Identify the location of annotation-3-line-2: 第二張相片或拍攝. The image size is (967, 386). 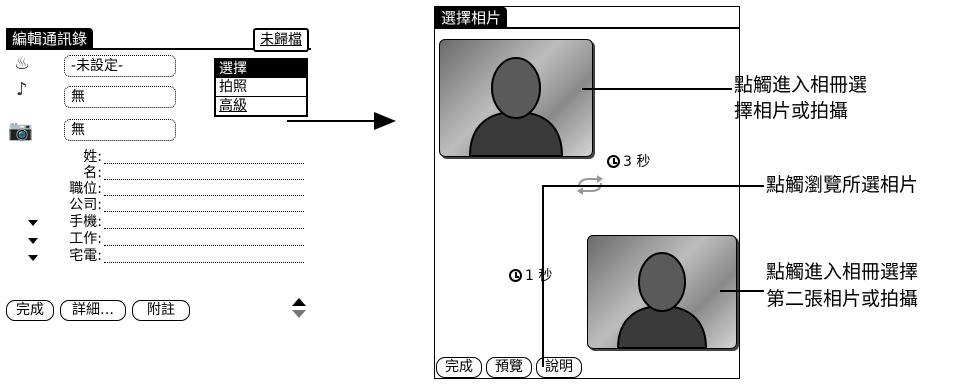
(842, 299).